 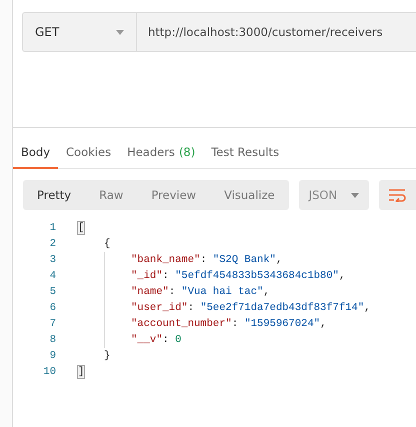 I want to click on json-key: "account_number", so click(x=181, y=324).